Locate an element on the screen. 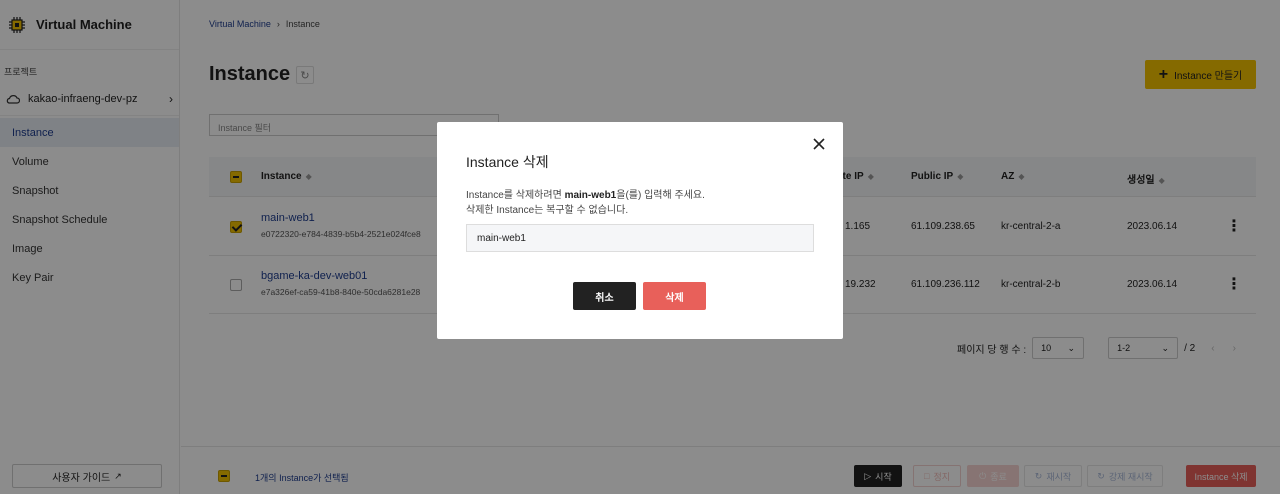 The height and width of the screenshot is (494, 1280). desc-warning: 삭제한 Instance는 복구할 수 없습니다. is located at coordinates (547, 210).